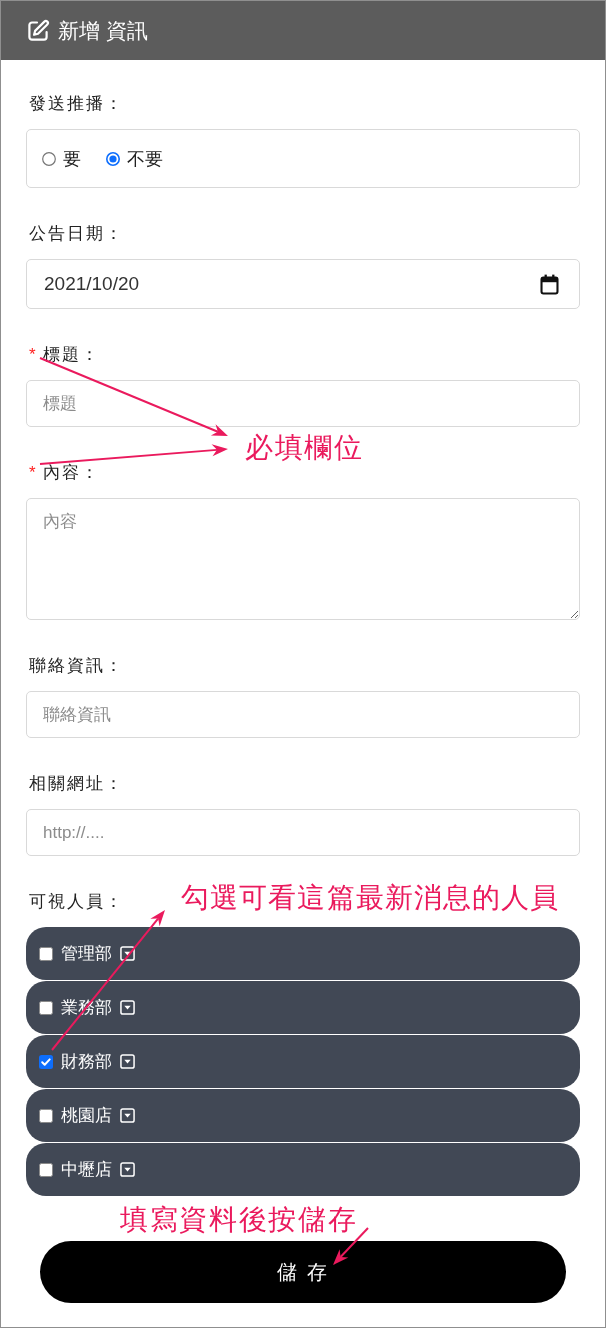 This screenshot has height=1328, width=606. What do you see at coordinates (303, 284) in the screenshot?
I see `date-field: 2021/10/20` at bounding box center [303, 284].